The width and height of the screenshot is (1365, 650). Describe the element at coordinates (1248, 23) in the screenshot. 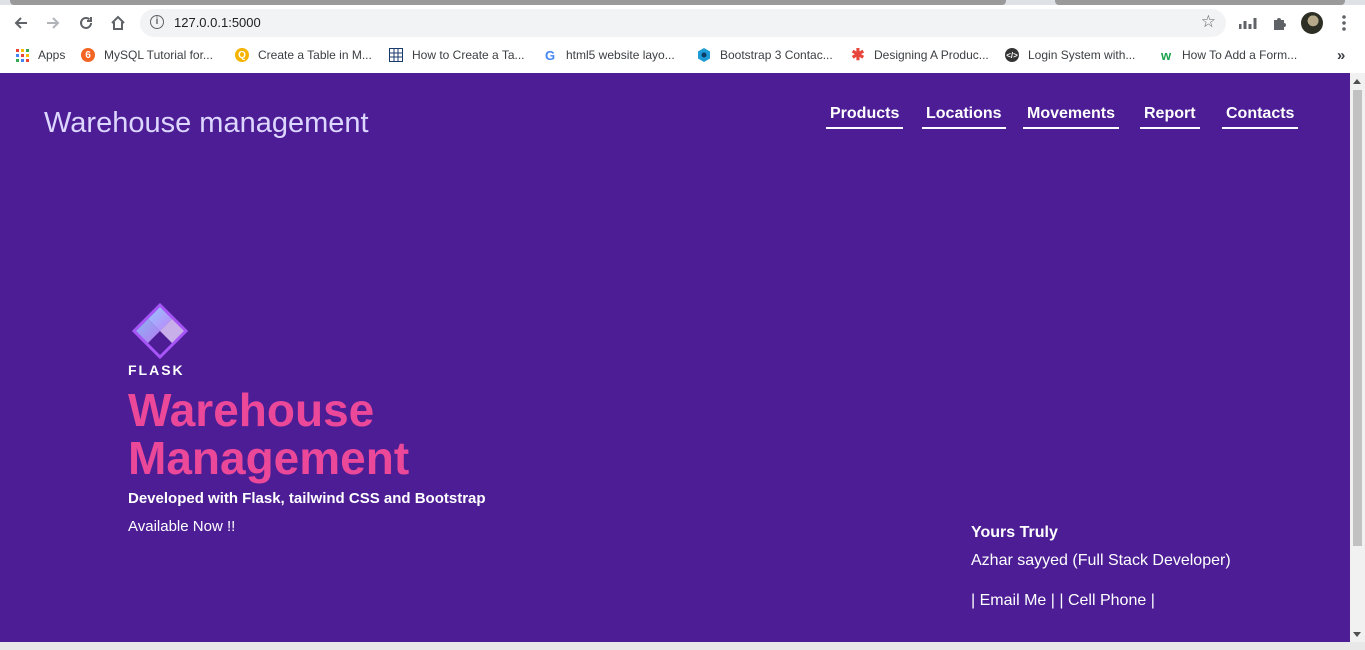

I see `analytics-extension-icon` at that location.